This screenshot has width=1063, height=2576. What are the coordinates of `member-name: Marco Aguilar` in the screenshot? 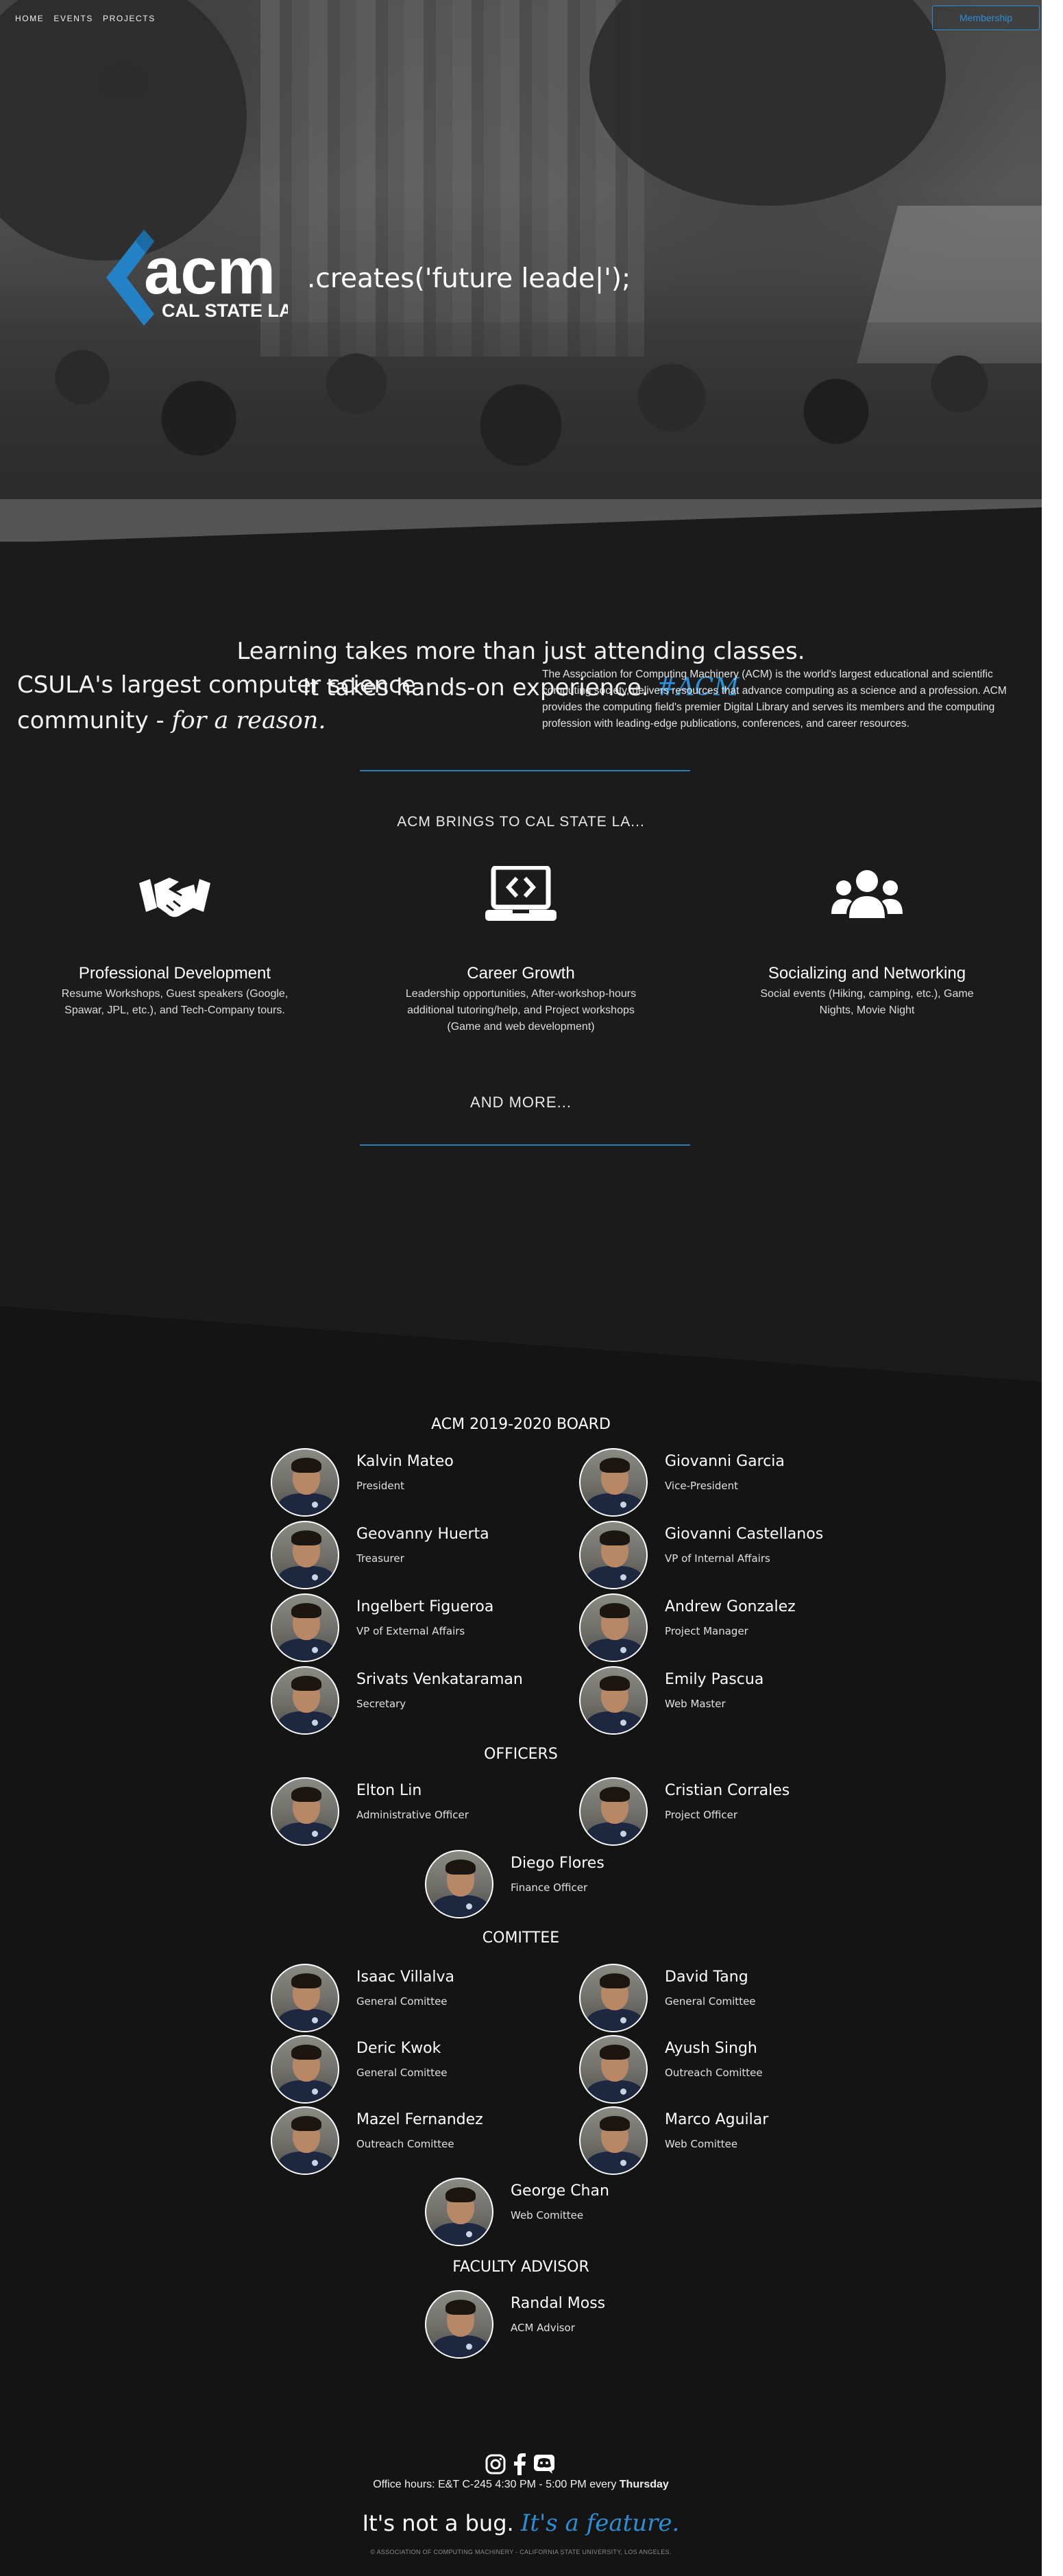 It's located at (717, 2120).